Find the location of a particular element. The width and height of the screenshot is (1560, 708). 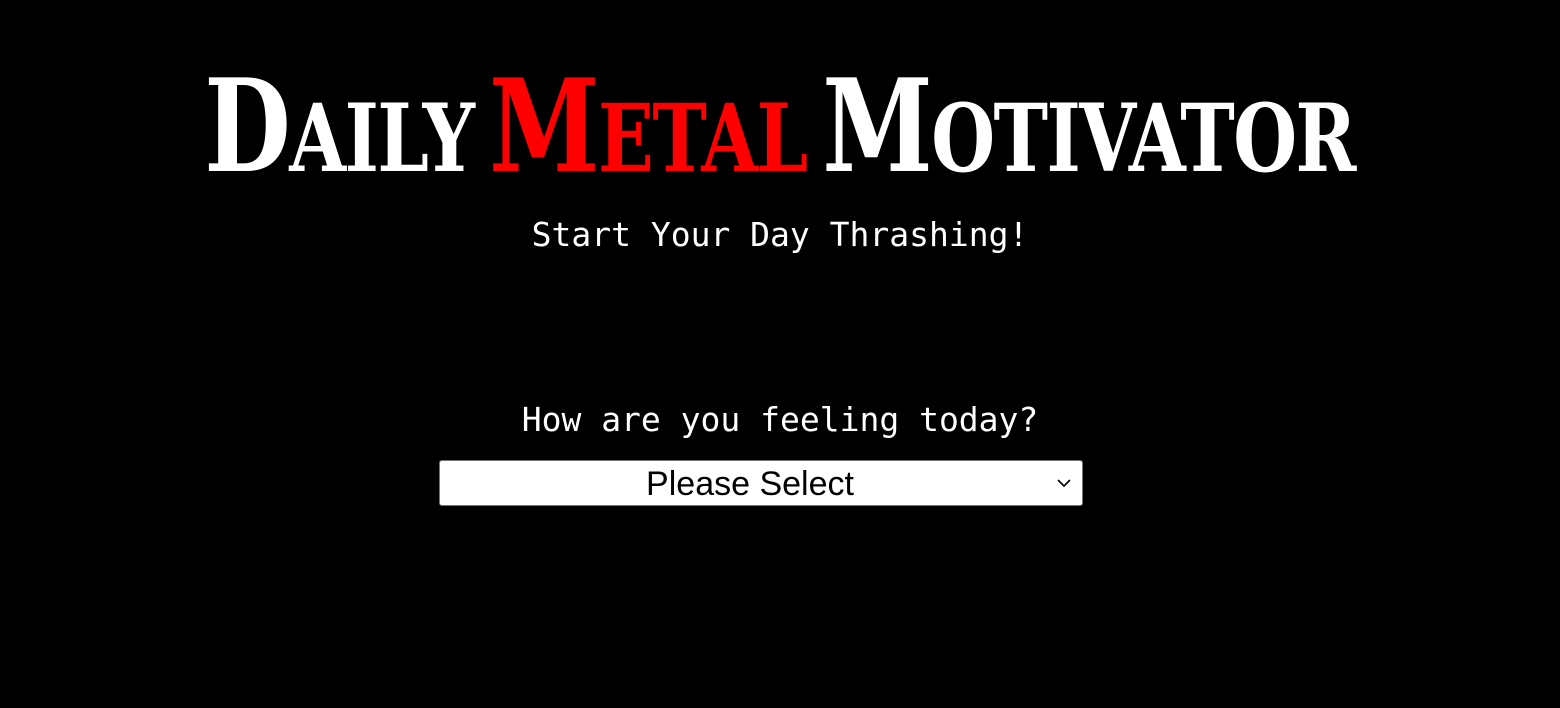

logo-word-motivator: MOTIVATOR is located at coordinates (1089, 127).